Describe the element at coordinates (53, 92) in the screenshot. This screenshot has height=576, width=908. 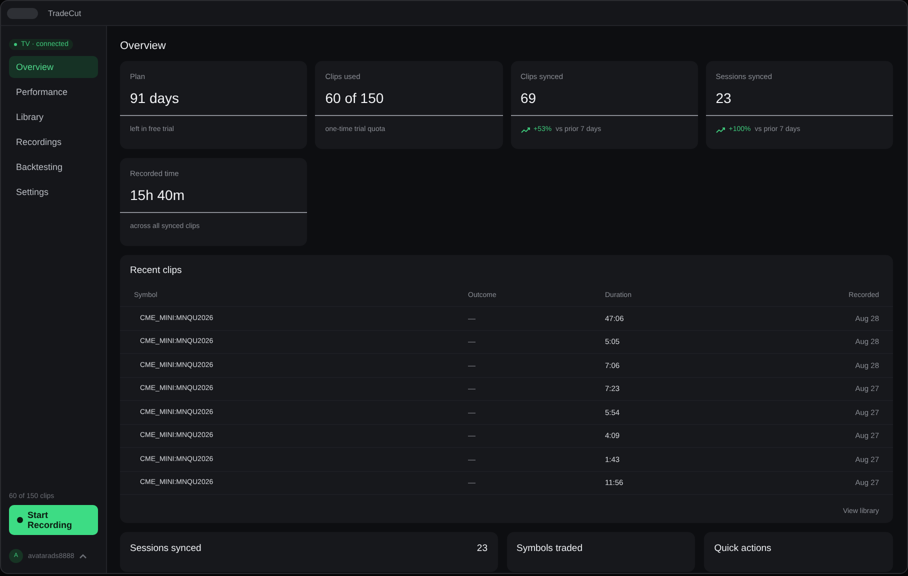
I see `sidebar-item: Performance` at that location.